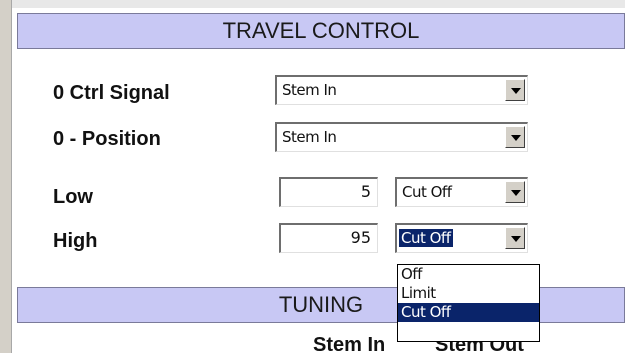 This screenshot has width=625, height=353. What do you see at coordinates (107, 139) in the screenshot?
I see `position-label: 0 - Position` at bounding box center [107, 139].